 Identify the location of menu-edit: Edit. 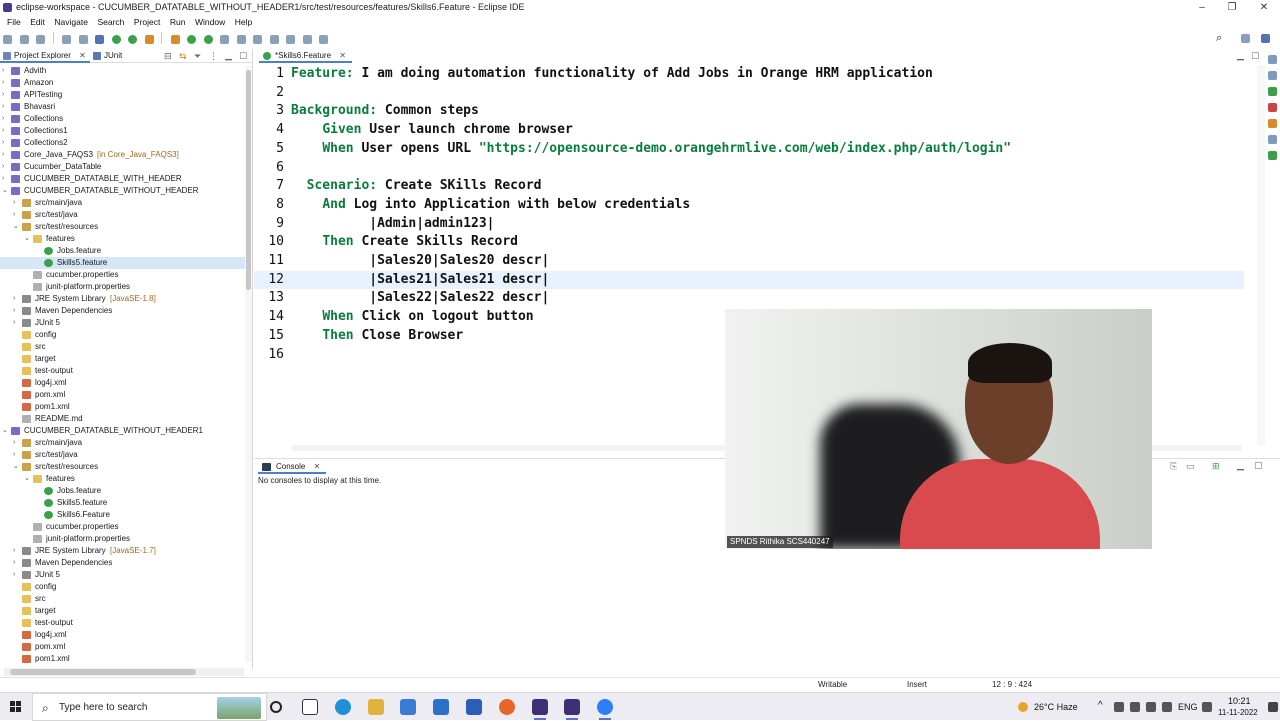
(37, 22).